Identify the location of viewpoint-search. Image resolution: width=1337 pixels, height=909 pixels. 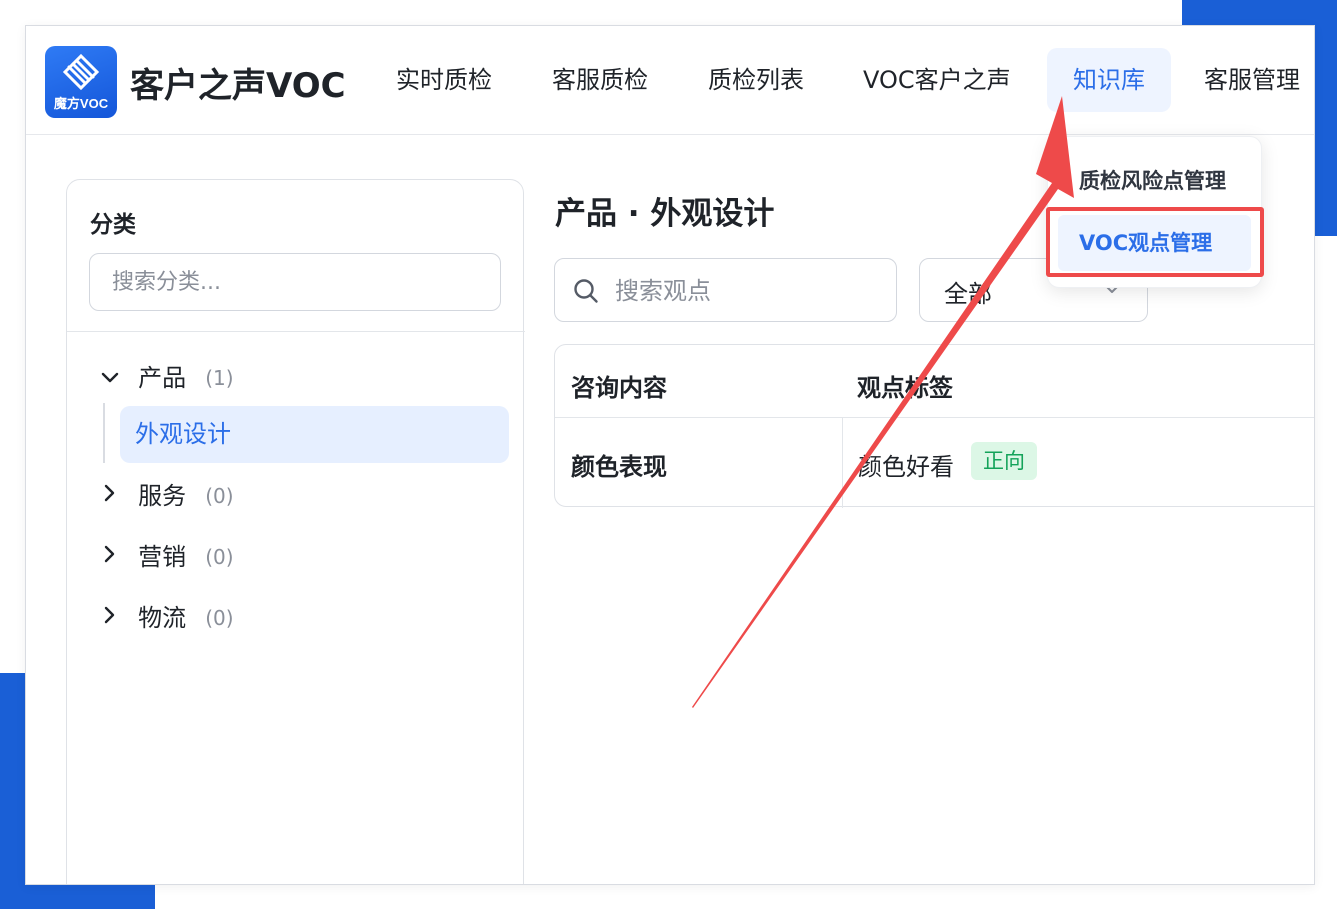
(725, 290).